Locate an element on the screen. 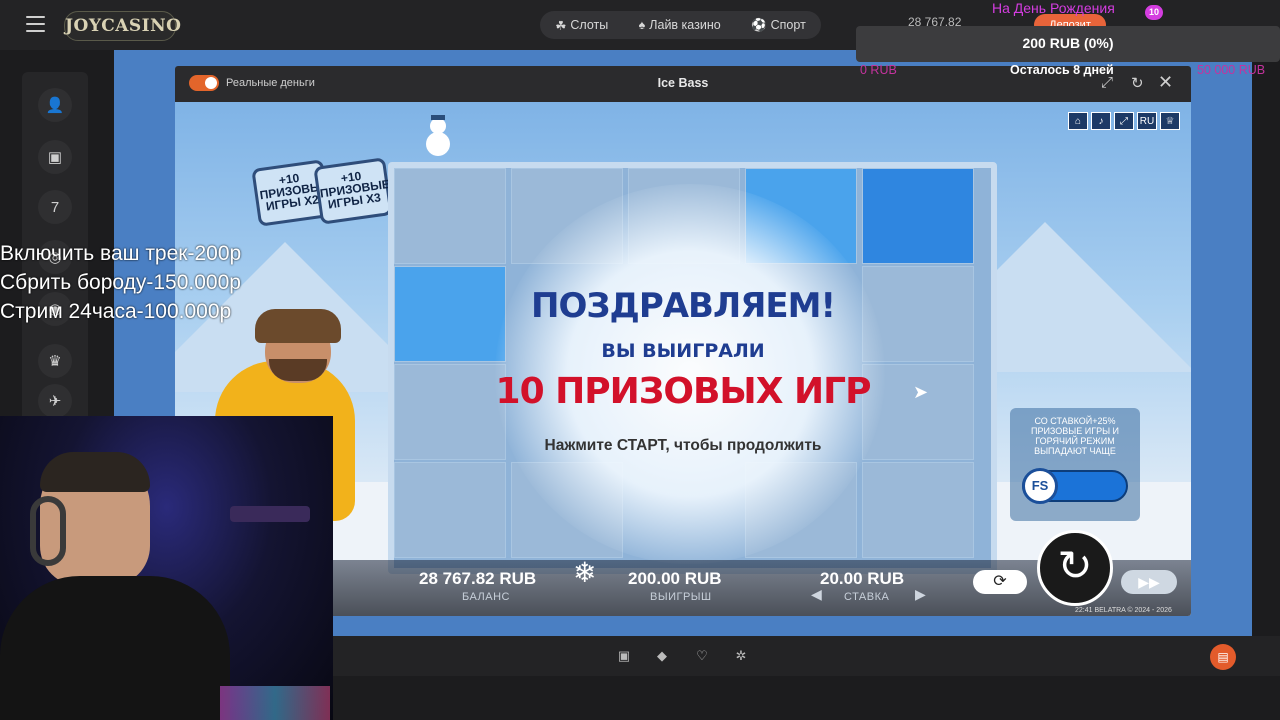 The height and width of the screenshot is (720, 1280). reload-icon: ↻ is located at coordinates (1137, 83).